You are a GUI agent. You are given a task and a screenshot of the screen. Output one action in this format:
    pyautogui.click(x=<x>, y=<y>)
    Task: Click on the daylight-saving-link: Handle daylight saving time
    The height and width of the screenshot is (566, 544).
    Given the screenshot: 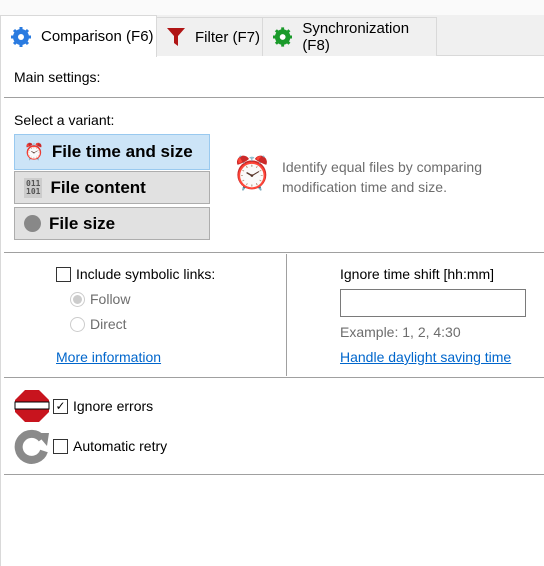 What is the action you would take?
    pyautogui.click(x=425, y=357)
    